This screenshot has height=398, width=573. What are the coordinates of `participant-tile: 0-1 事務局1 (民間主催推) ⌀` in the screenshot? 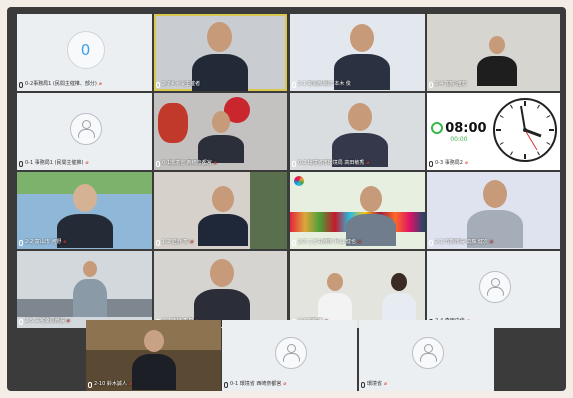 It's located at (84, 131).